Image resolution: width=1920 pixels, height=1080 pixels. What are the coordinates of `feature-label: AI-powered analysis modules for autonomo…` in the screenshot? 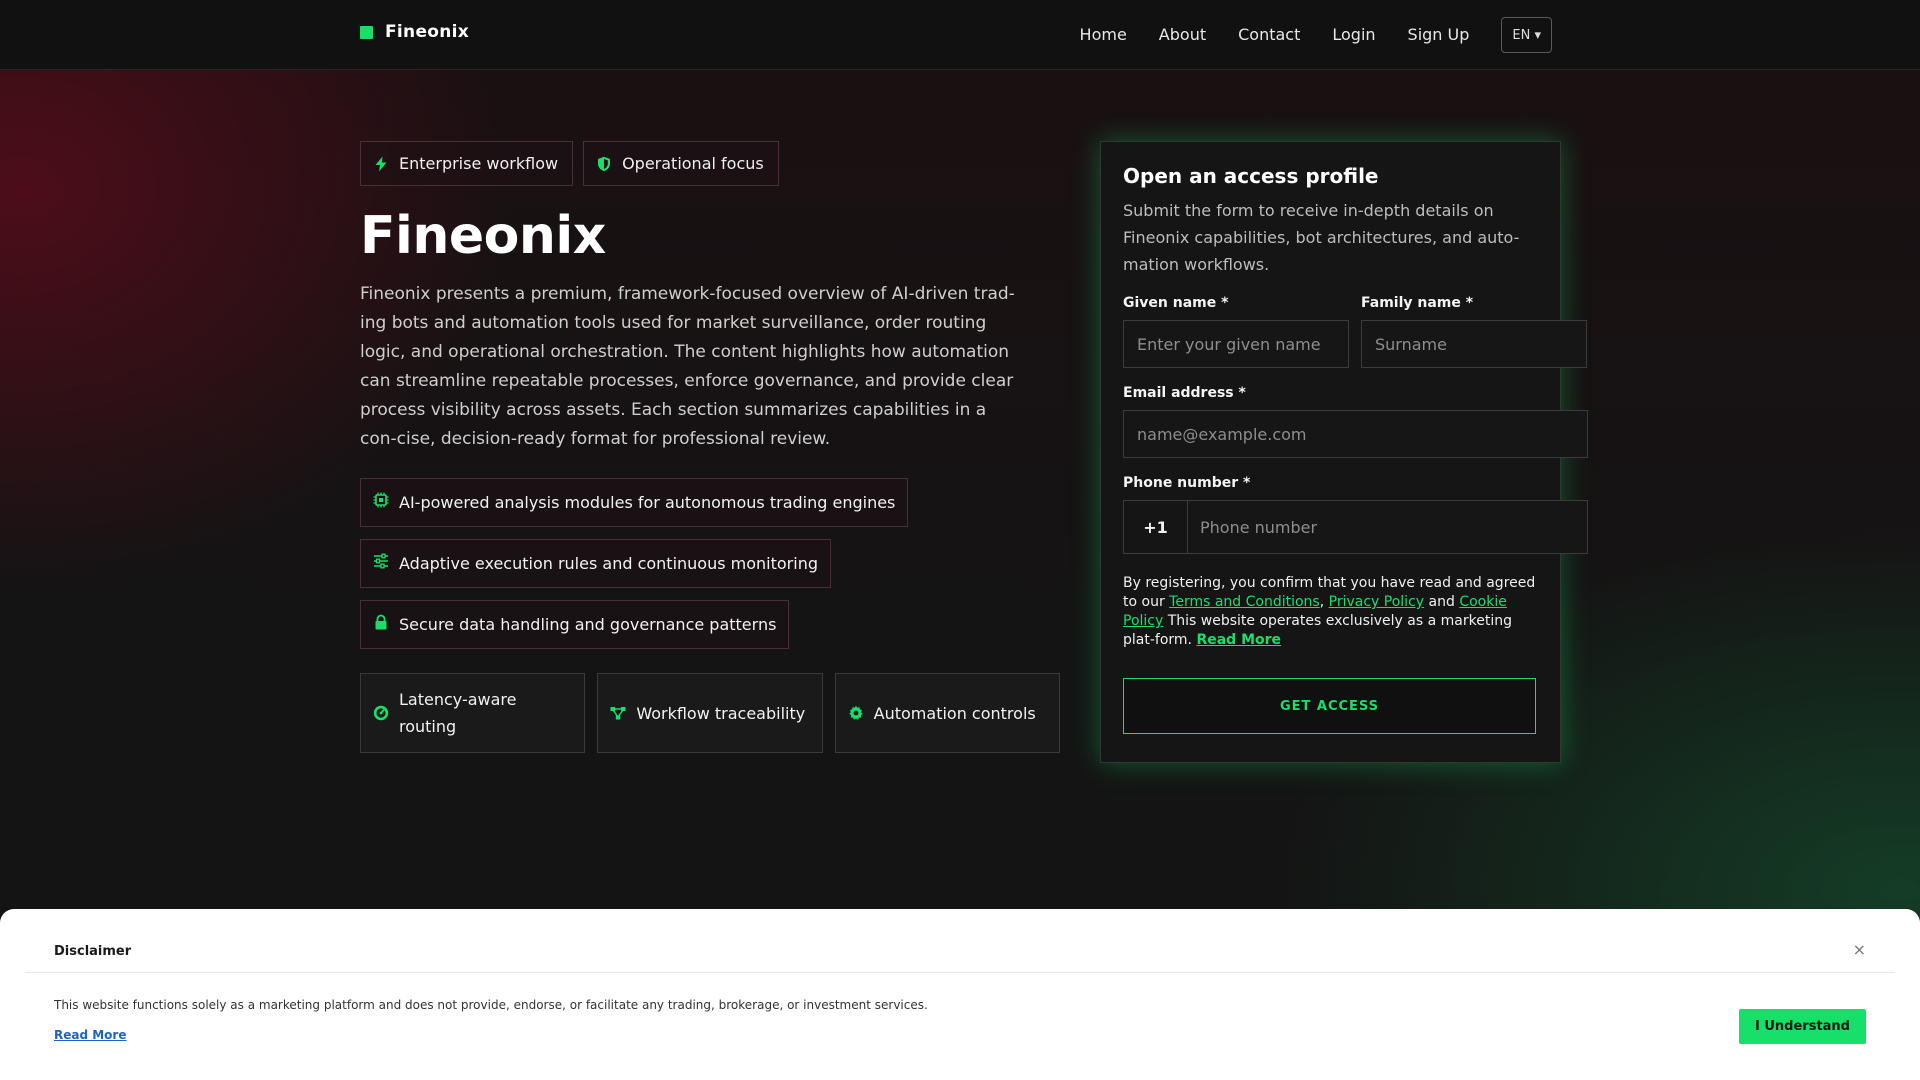 It's located at (647, 503).